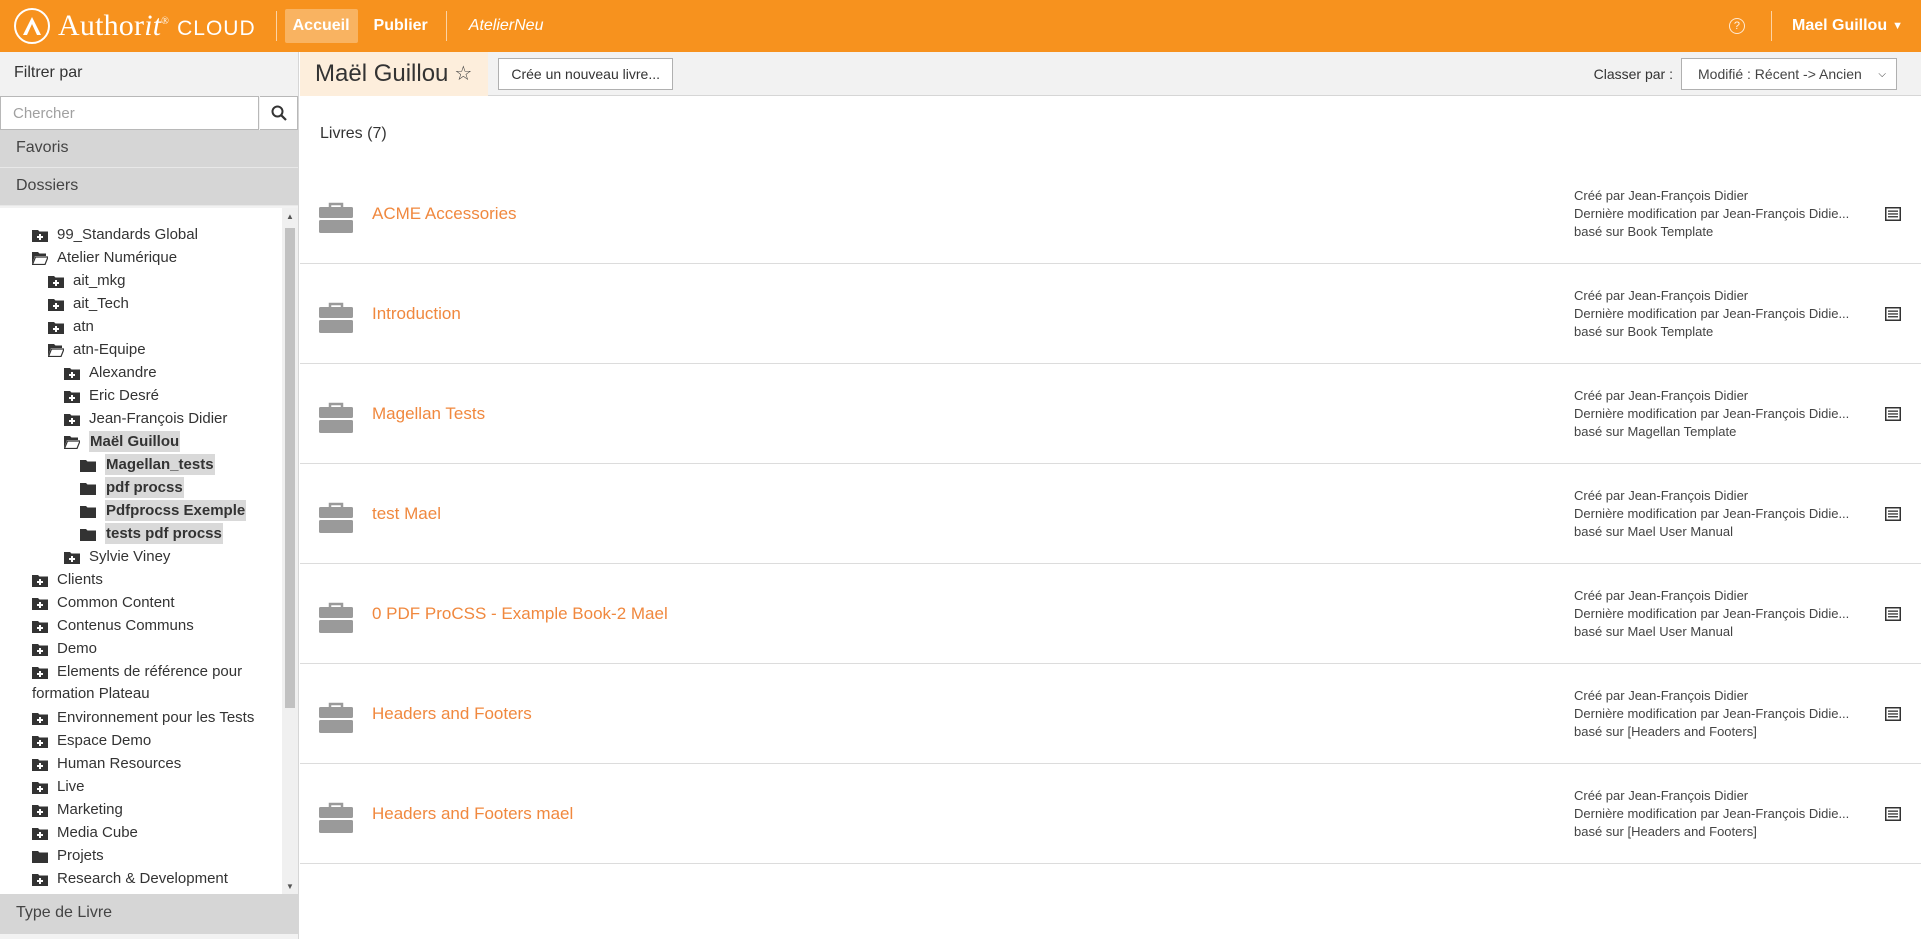  I want to click on tree-folder-item: Human Resources, so click(140, 764).